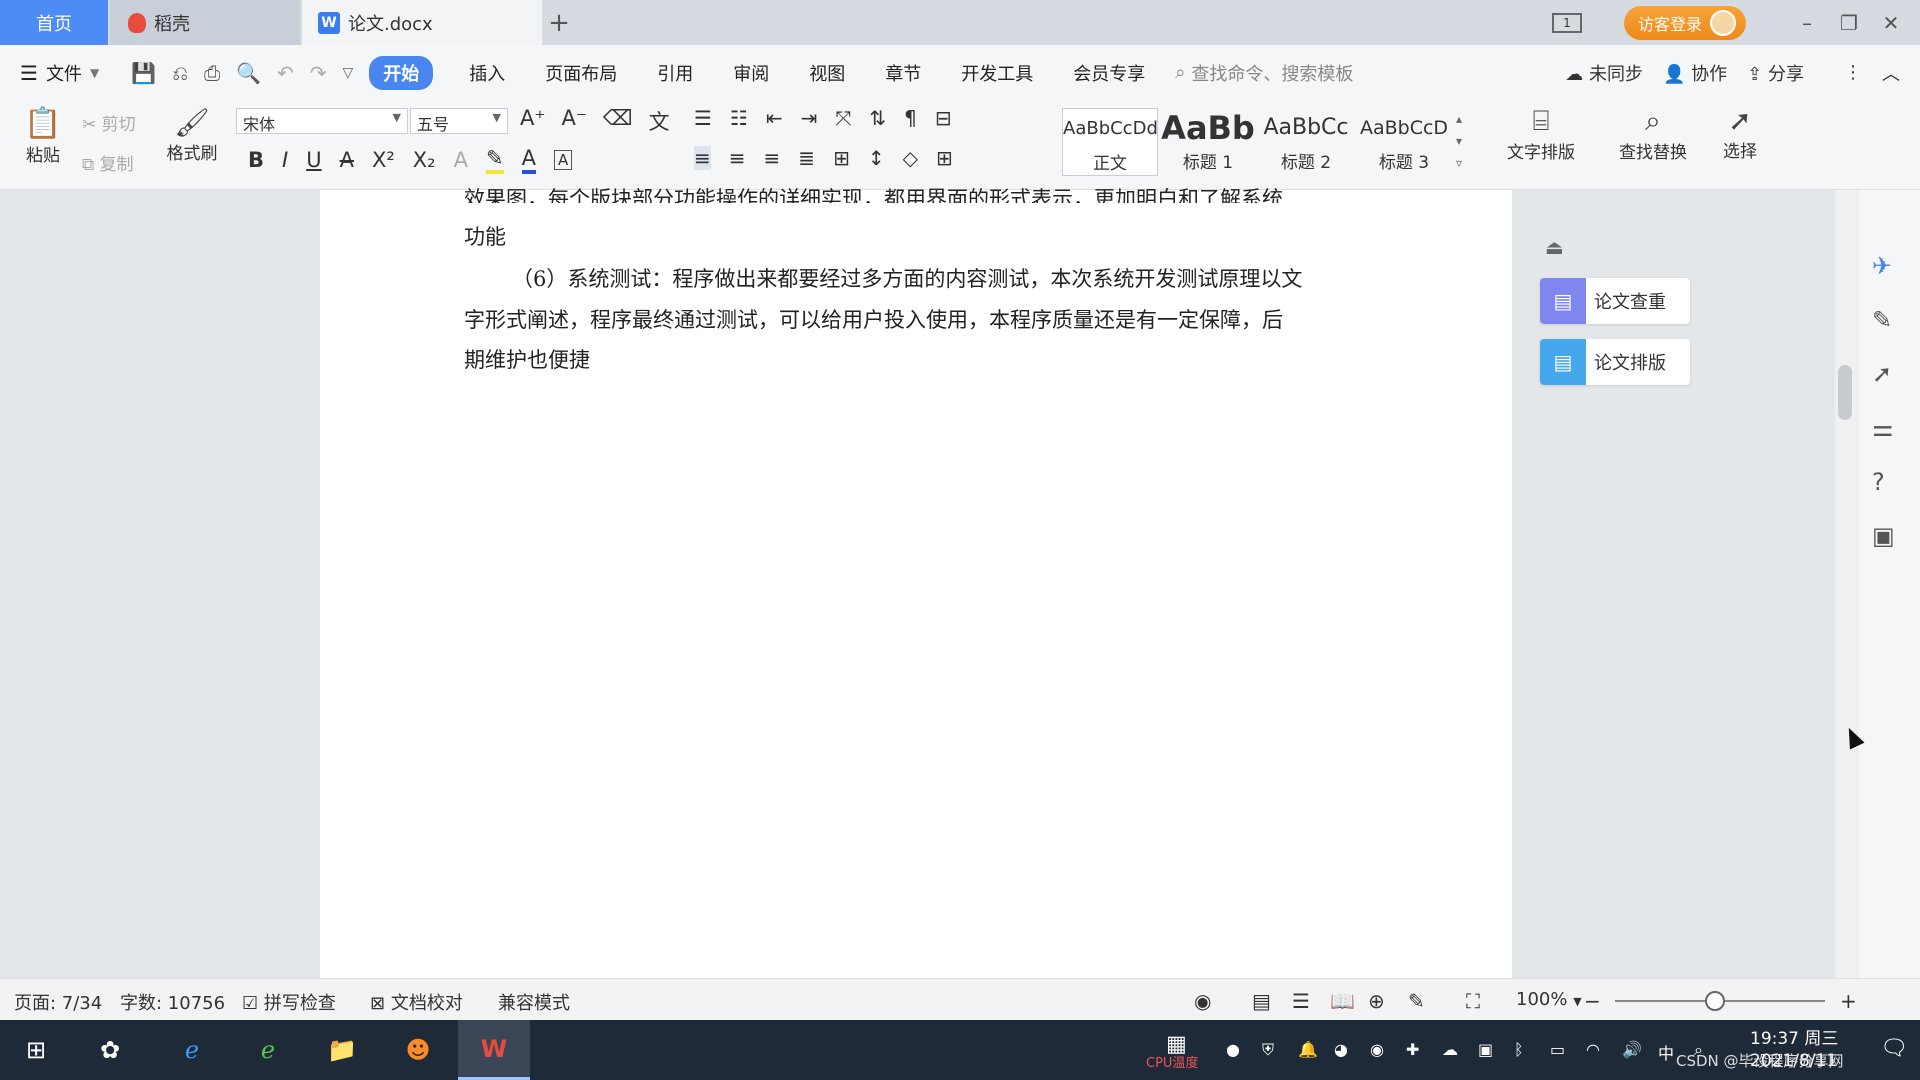  Describe the element at coordinates (1404, 142) in the screenshot. I see `style-heading-3: AaBbCcD 标题 3` at that location.